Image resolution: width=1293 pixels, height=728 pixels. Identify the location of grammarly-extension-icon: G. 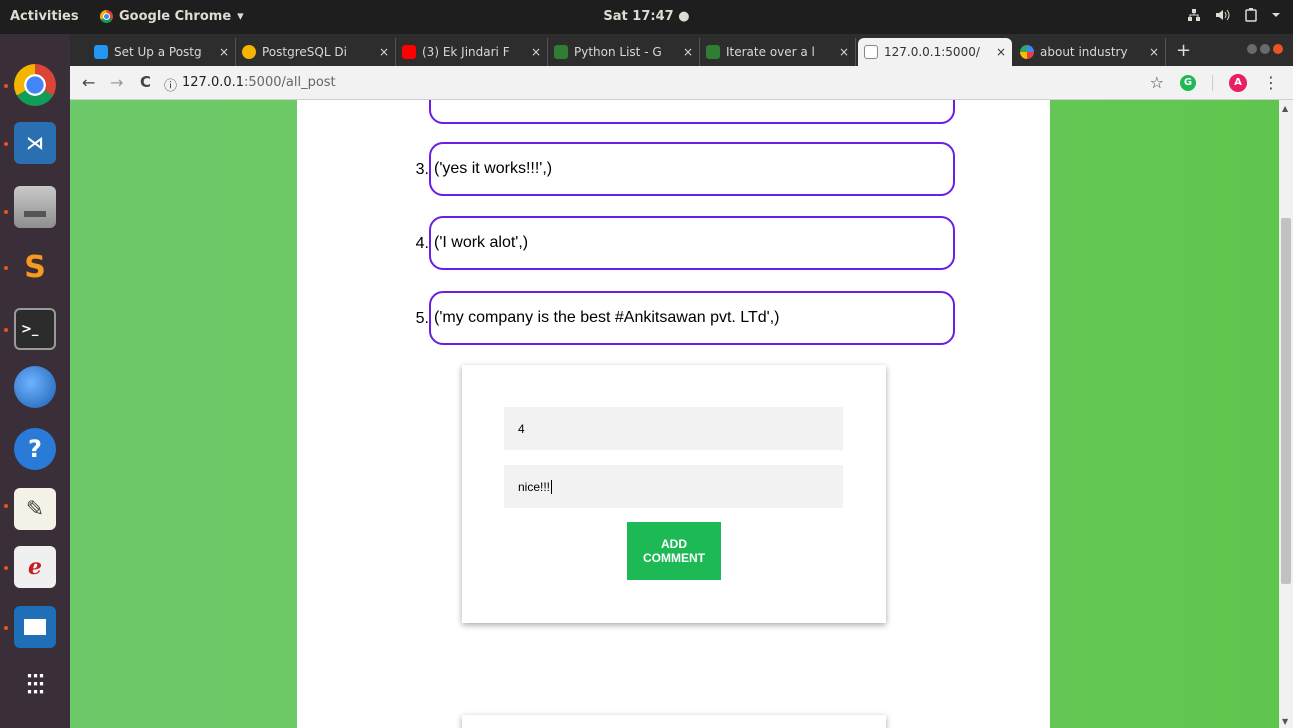
(1188, 82).